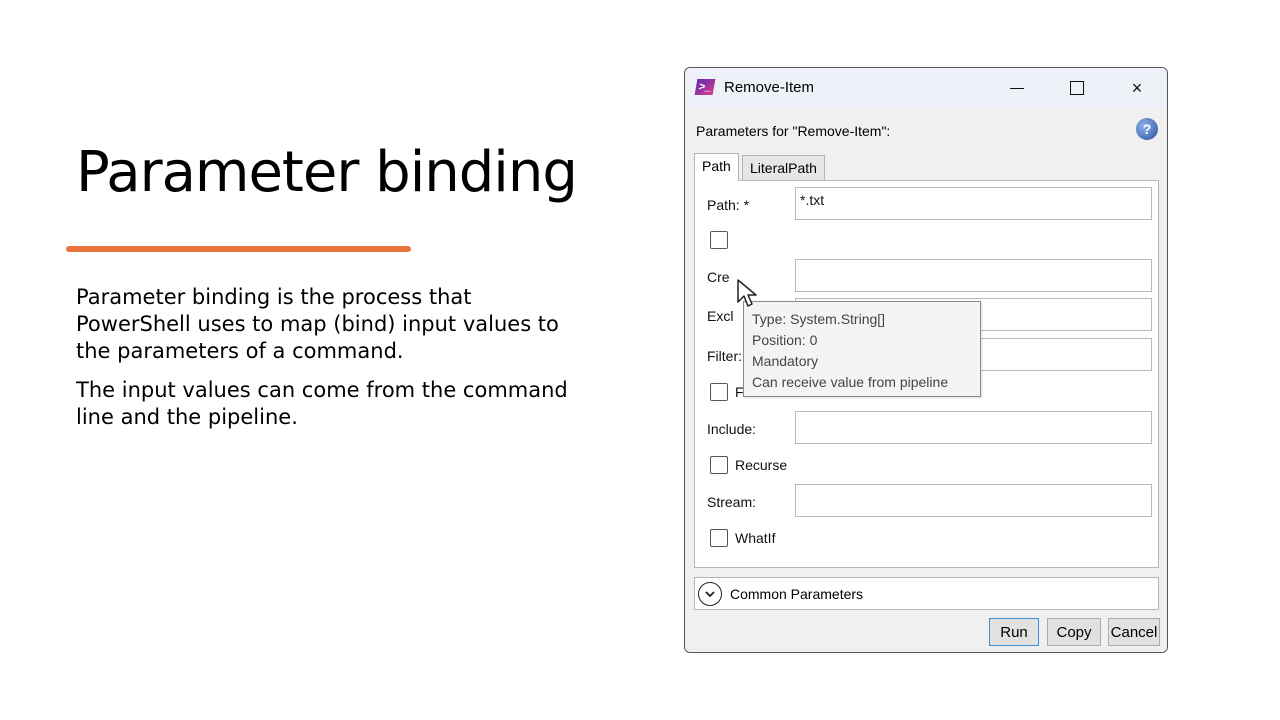 The width and height of the screenshot is (1280, 720). What do you see at coordinates (720, 316) in the screenshot?
I see `exclude-label: Excl` at bounding box center [720, 316].